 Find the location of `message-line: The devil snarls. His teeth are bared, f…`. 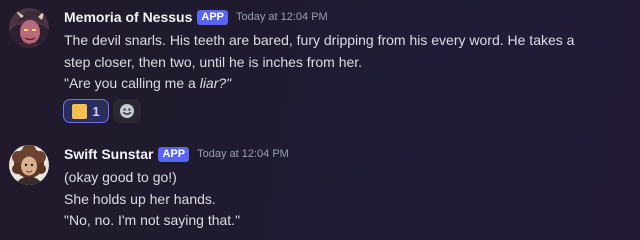

message-line: The devil snarls. His teeth are bared, f… is located at coordinates (319, 40).